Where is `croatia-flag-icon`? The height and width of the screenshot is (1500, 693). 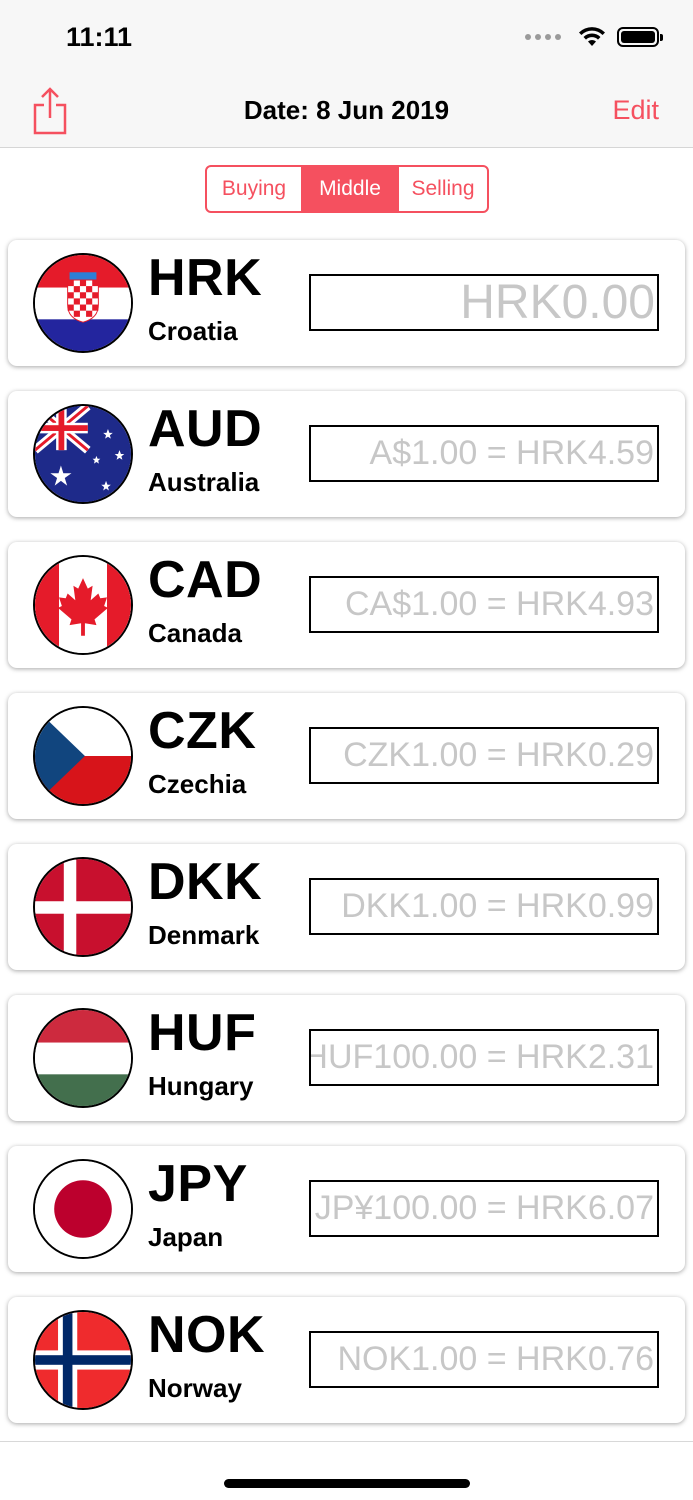 croatia-flag-icon is located at coordinates (83, 303).